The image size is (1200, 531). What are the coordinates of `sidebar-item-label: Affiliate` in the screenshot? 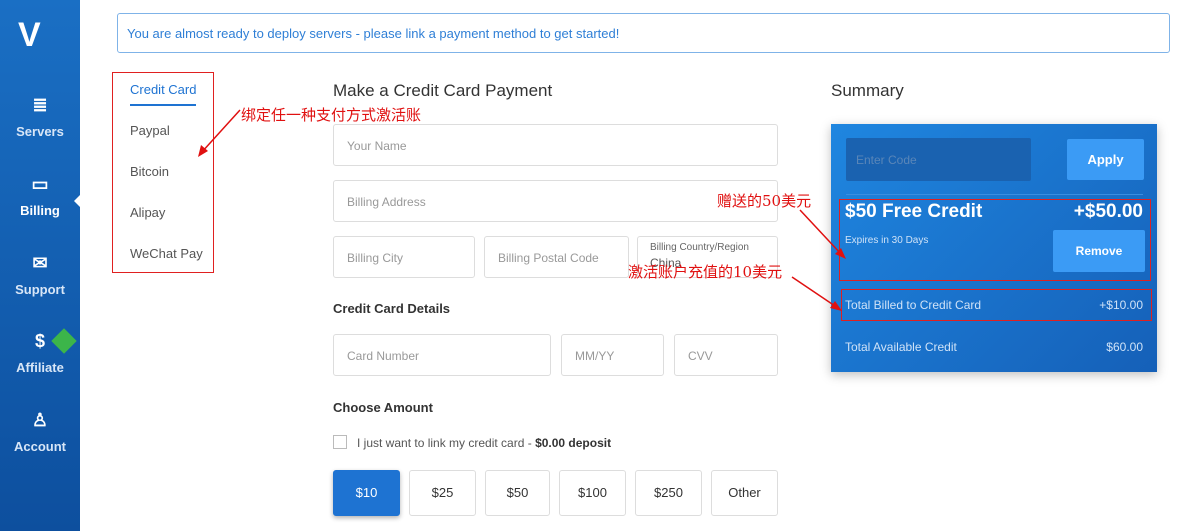 It's located at (40, 367).